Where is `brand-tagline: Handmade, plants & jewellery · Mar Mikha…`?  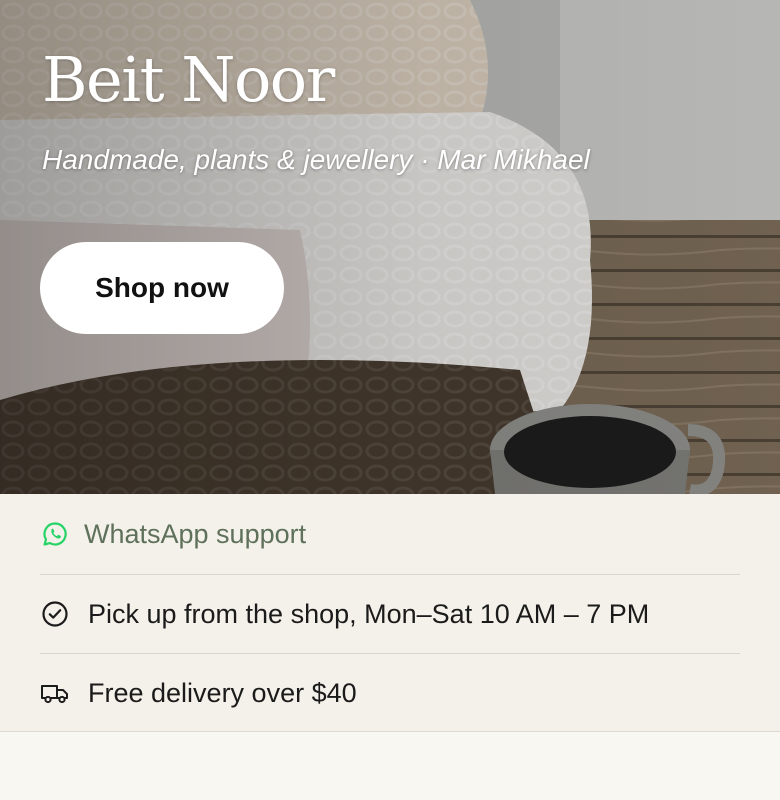
brand-tagline: Handmade, plants & jewellery · Mar Mikha… is located at coordinates (316, 159).